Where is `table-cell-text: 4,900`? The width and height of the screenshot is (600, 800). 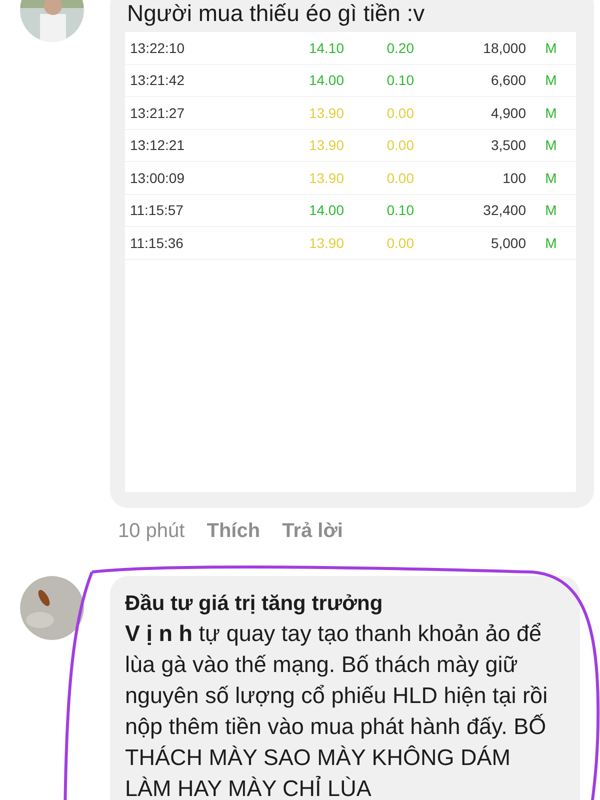 table-cell-text: 4,900 is located at coordinates (508, 112).